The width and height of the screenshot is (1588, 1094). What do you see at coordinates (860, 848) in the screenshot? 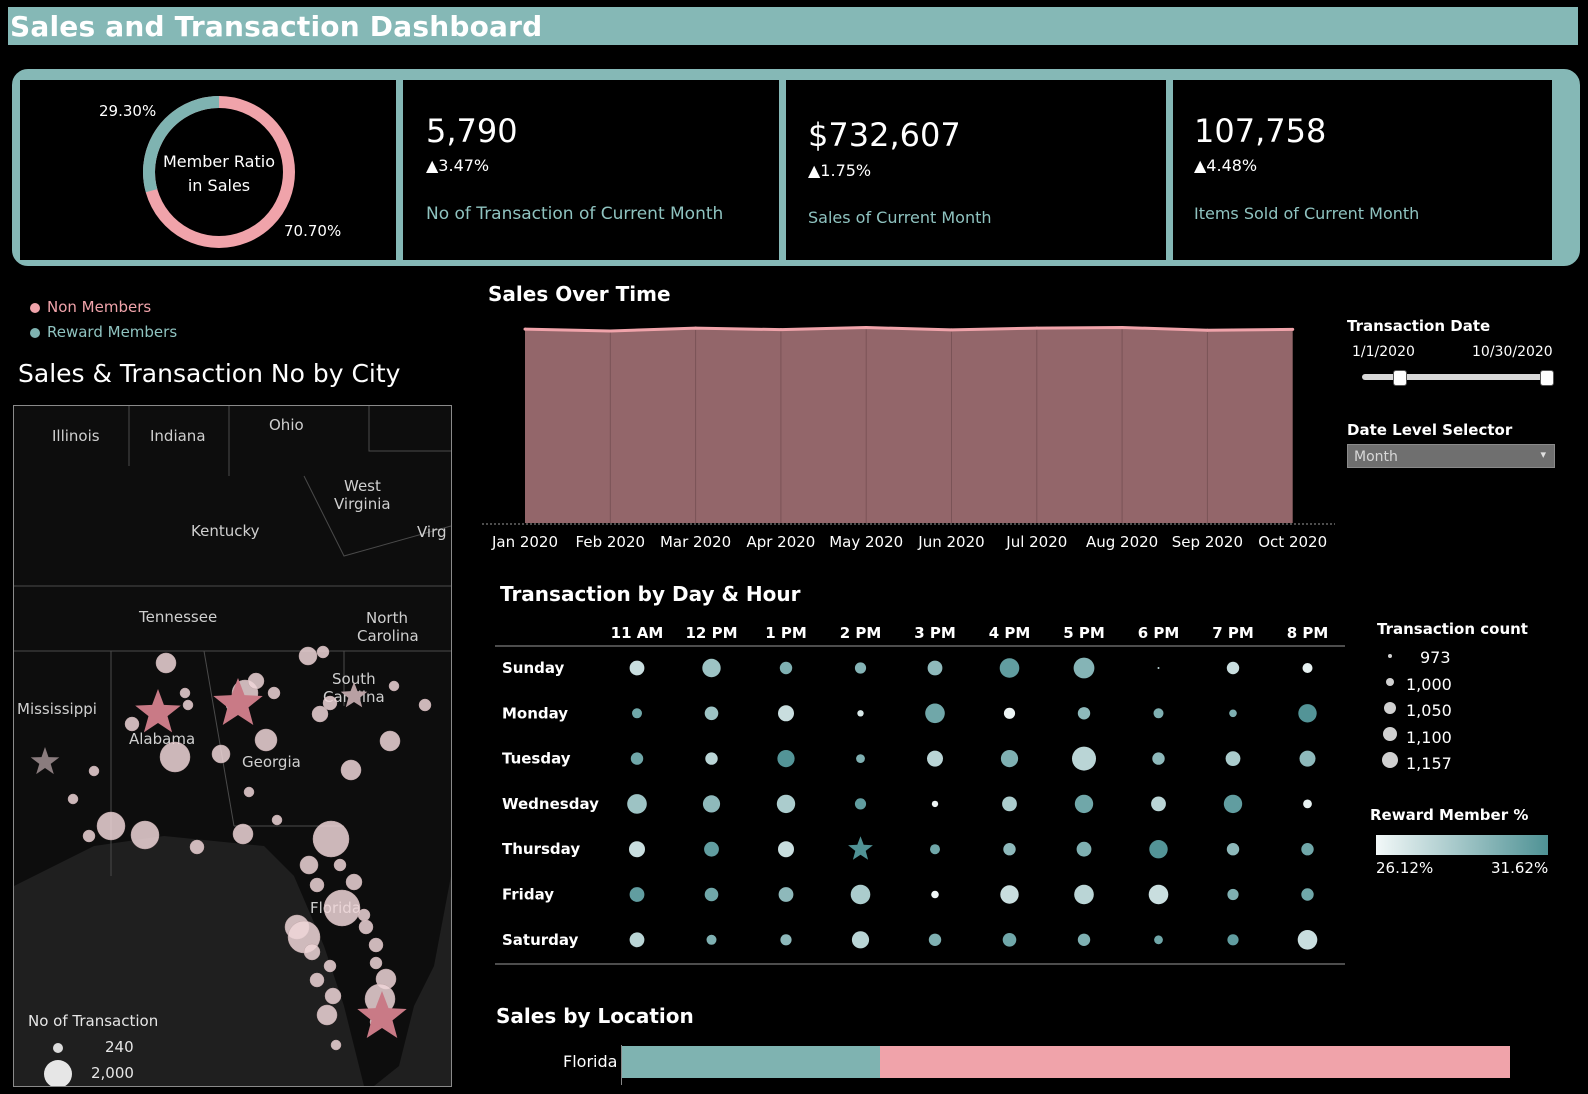
I see `heatmap-star-mark` at bounding box center [860, 848].